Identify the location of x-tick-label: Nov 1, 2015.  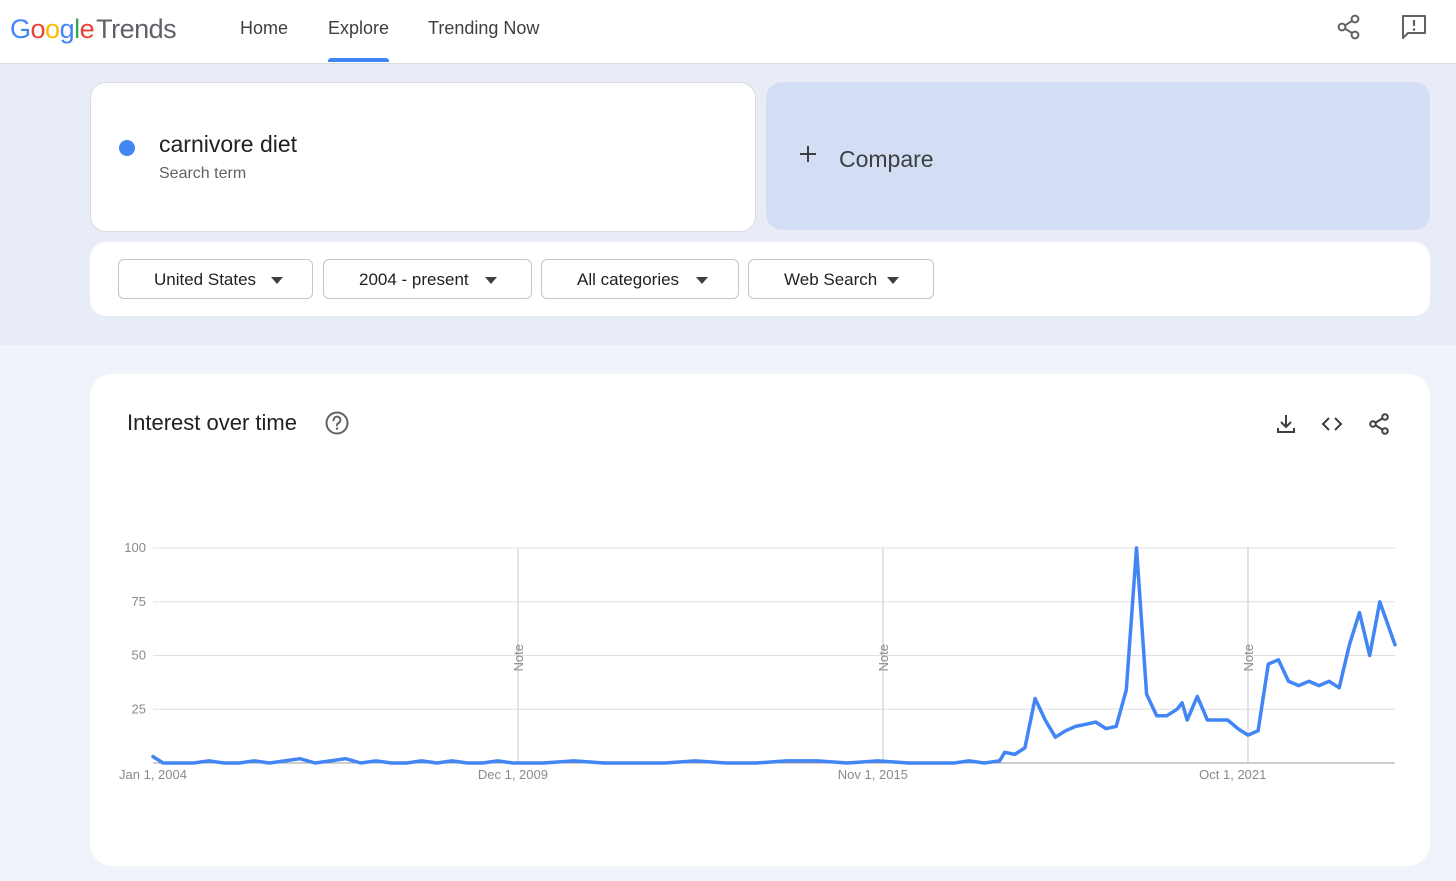
(873, 774).